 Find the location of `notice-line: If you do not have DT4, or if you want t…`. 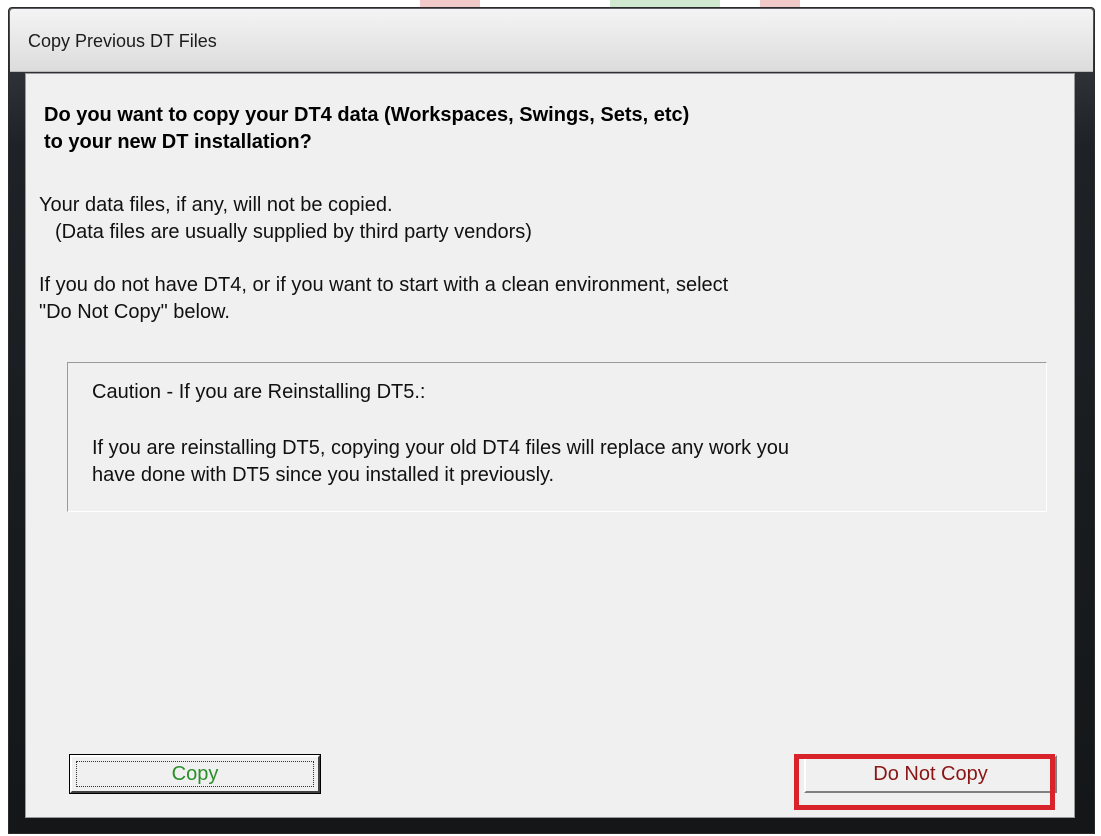

notice-line: If you do not have DT4, or if you want t… is located at coordinates (384, 285).